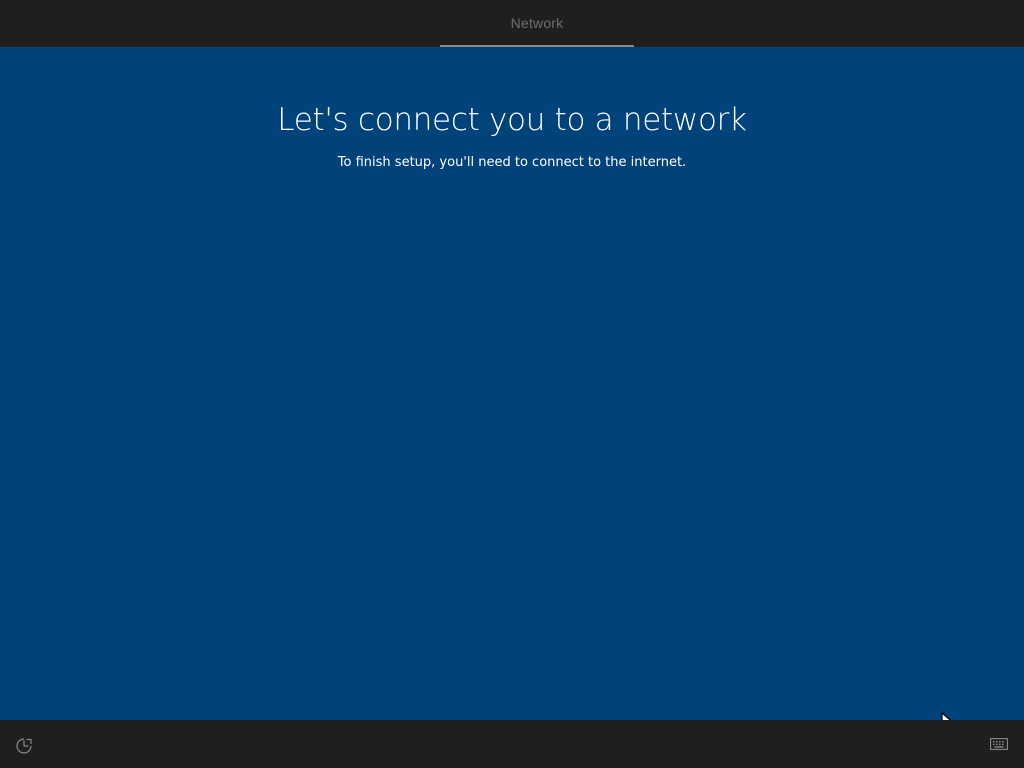 The image size is (1024, 768). I want to click on bottom-bar, so click(512, 744).